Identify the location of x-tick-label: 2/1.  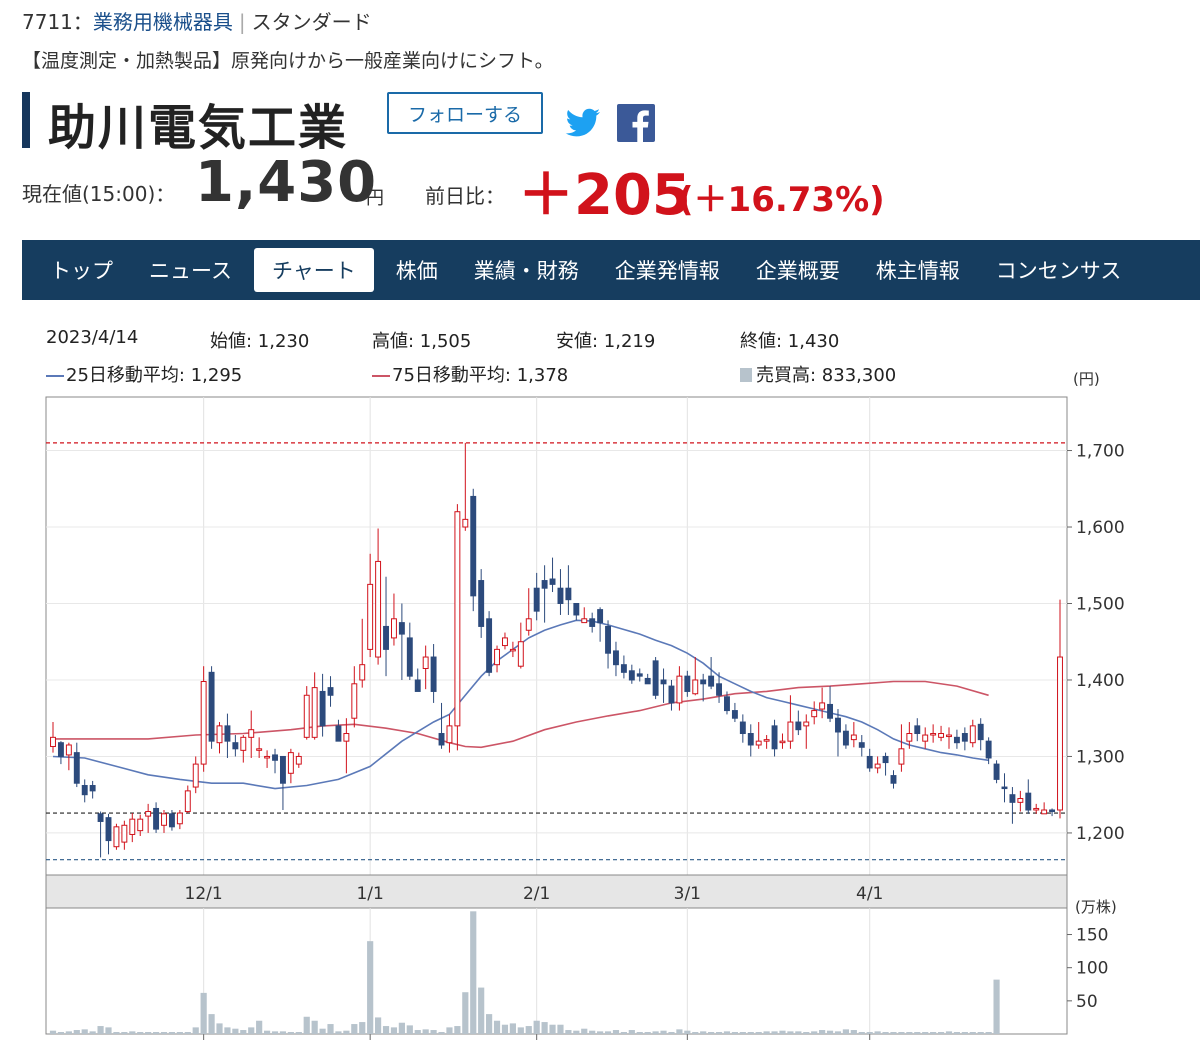
(536, 894).